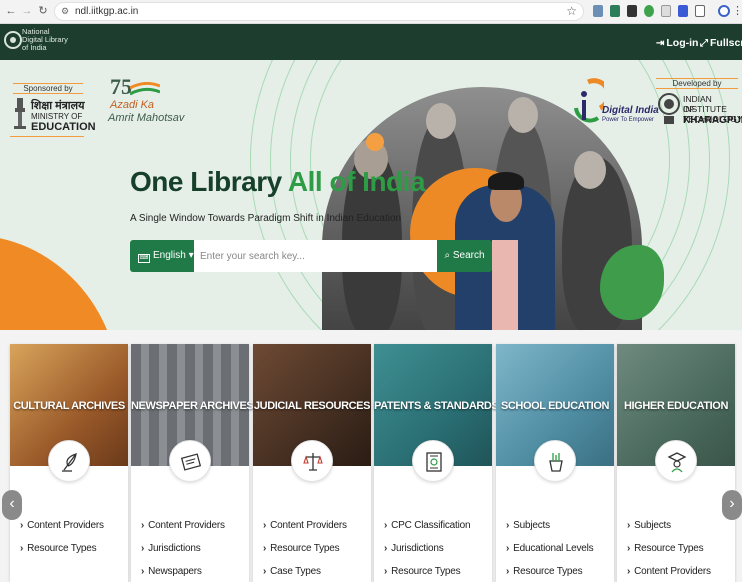 Image resolution: width=742 pixels, height=582 pixels. What do you see at coordinates (162, 256) in the screenshot?
I see `language-dropdown: ⌨ English ▾` at bounding box center [162, 256].